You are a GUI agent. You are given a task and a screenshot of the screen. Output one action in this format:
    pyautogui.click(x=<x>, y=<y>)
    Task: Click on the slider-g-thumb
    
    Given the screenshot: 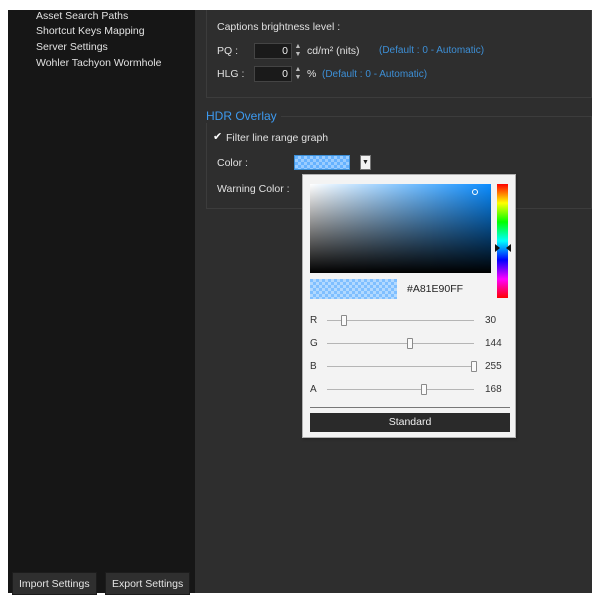 What is the action you would take?
    pyautogui.click(x=410, y=343)
    